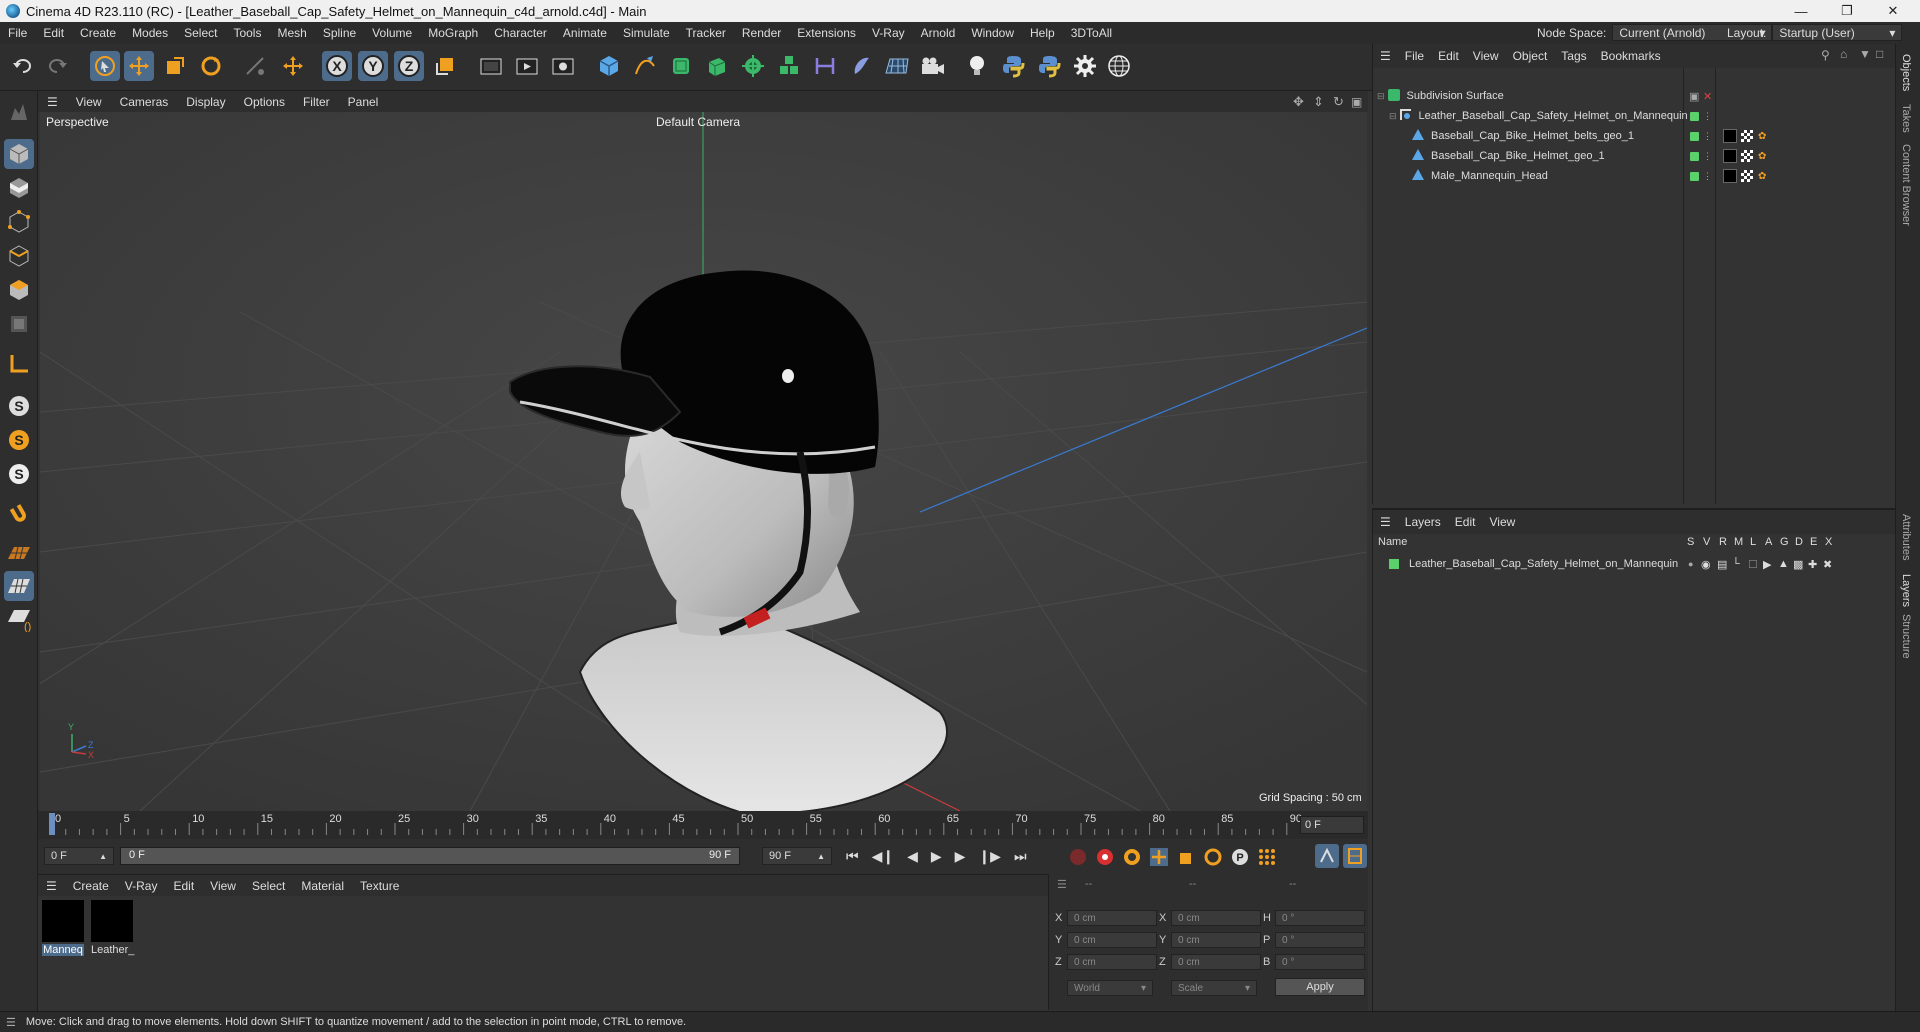 The image size is (1920, 1032). I want to click on key-scale-icon, so click(1186, 857).